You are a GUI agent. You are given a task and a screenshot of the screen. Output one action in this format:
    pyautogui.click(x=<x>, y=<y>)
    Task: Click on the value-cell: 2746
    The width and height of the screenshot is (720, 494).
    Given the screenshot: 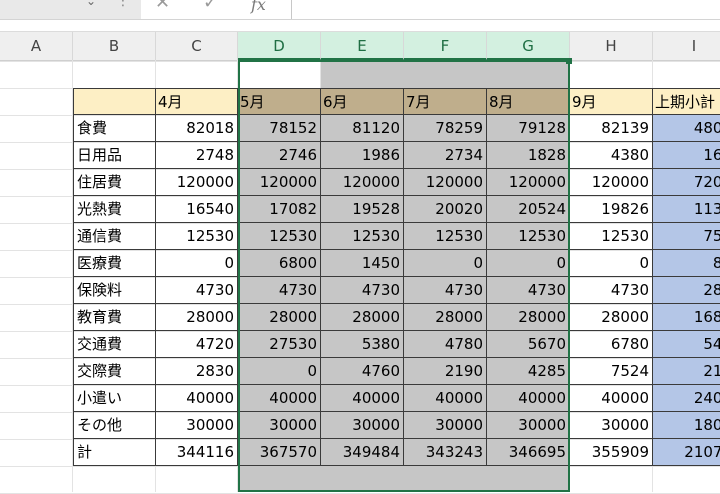 What is the action you would take?
    pyautogui.click(x=279, y=155)
    